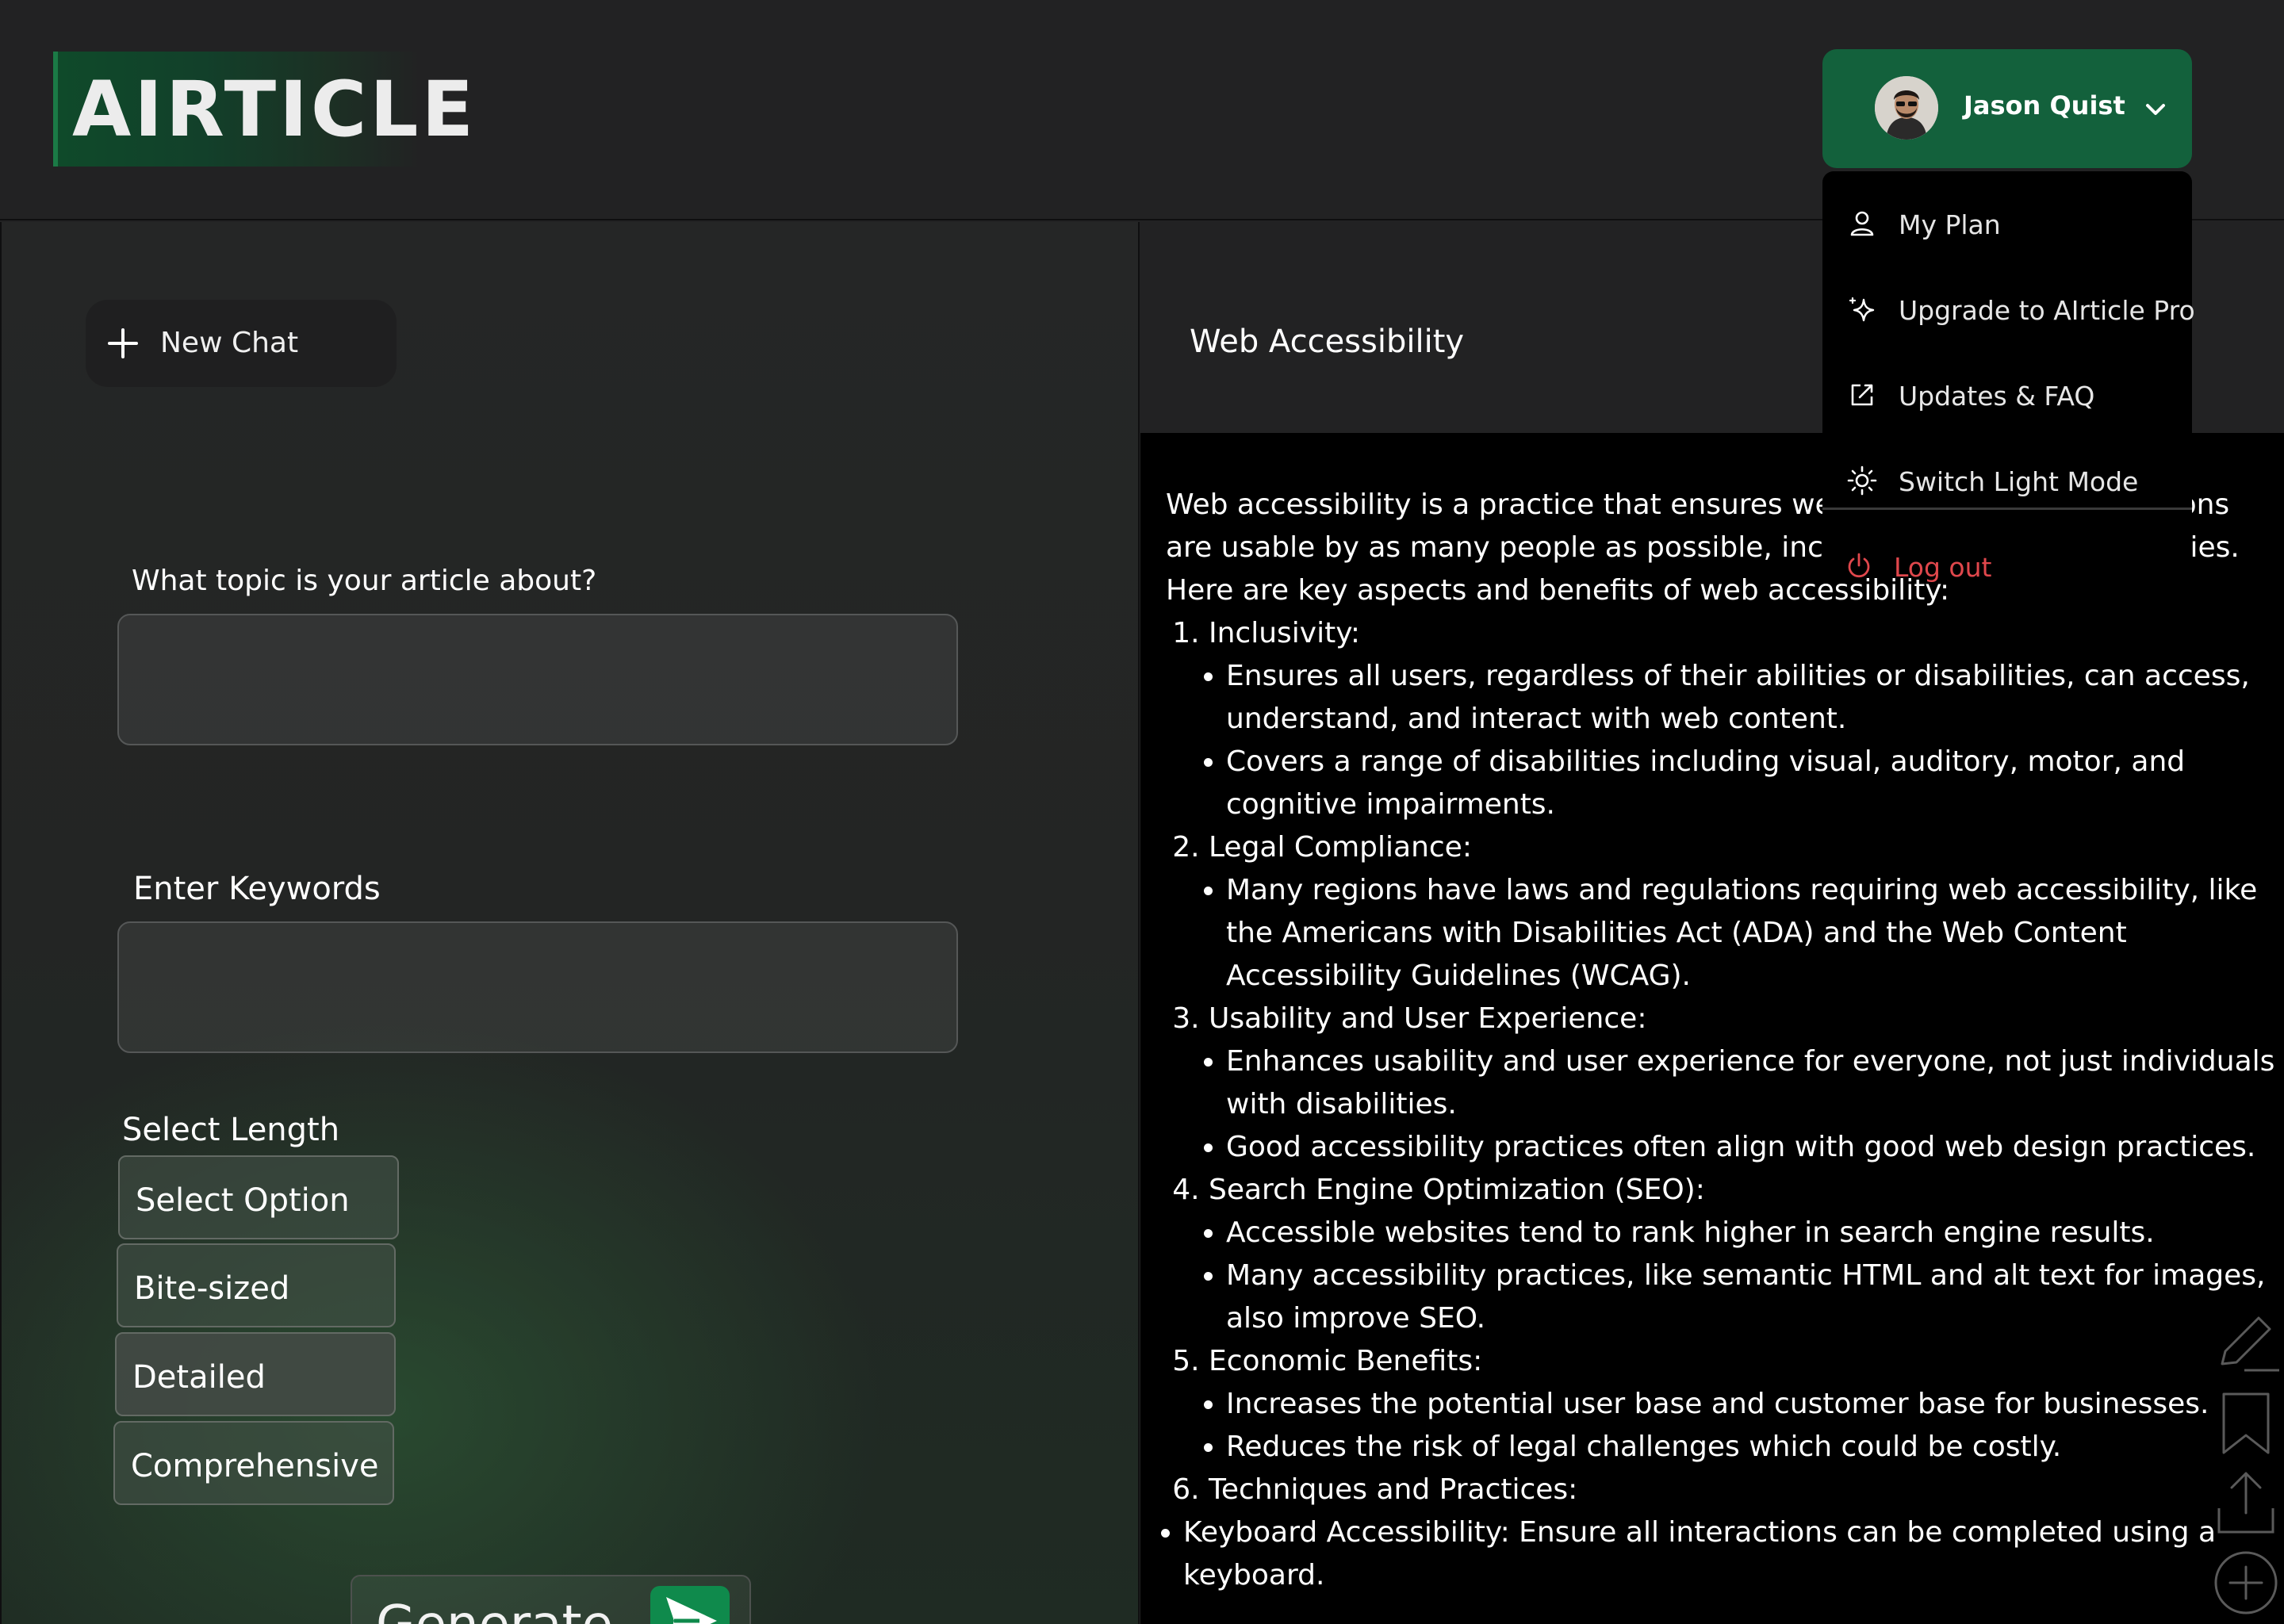  Describe the element at coordinates (1285, 633) in the screenshot. I see `section-heading: Inclusivity:` at that location.